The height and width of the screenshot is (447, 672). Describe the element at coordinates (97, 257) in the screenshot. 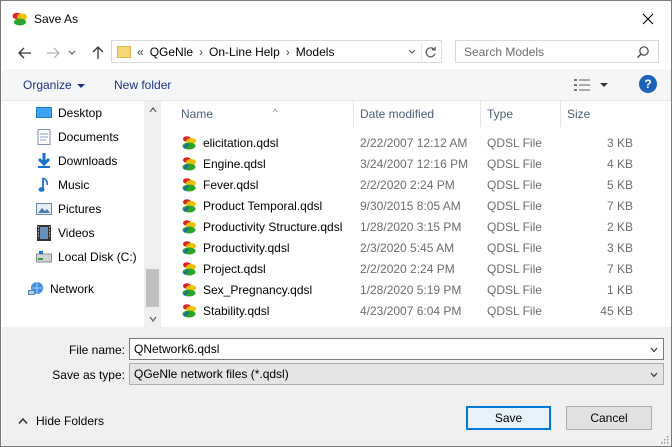

I see `sidebar-item-label: Local Disk (C:)` at that location.